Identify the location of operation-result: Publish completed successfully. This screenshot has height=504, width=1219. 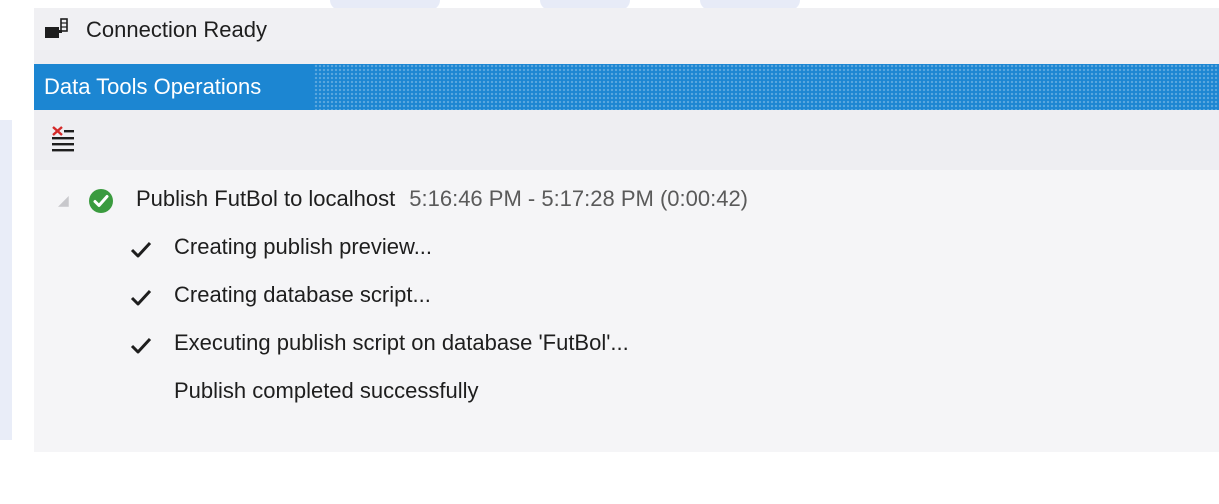
(326, 390).